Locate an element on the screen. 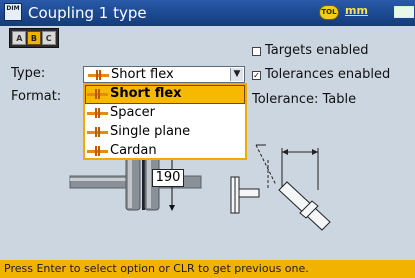 Image resolution: width=415 pixels, height=278 pixels. dimension-value-box: 190 is located at coordinates (168, 178).